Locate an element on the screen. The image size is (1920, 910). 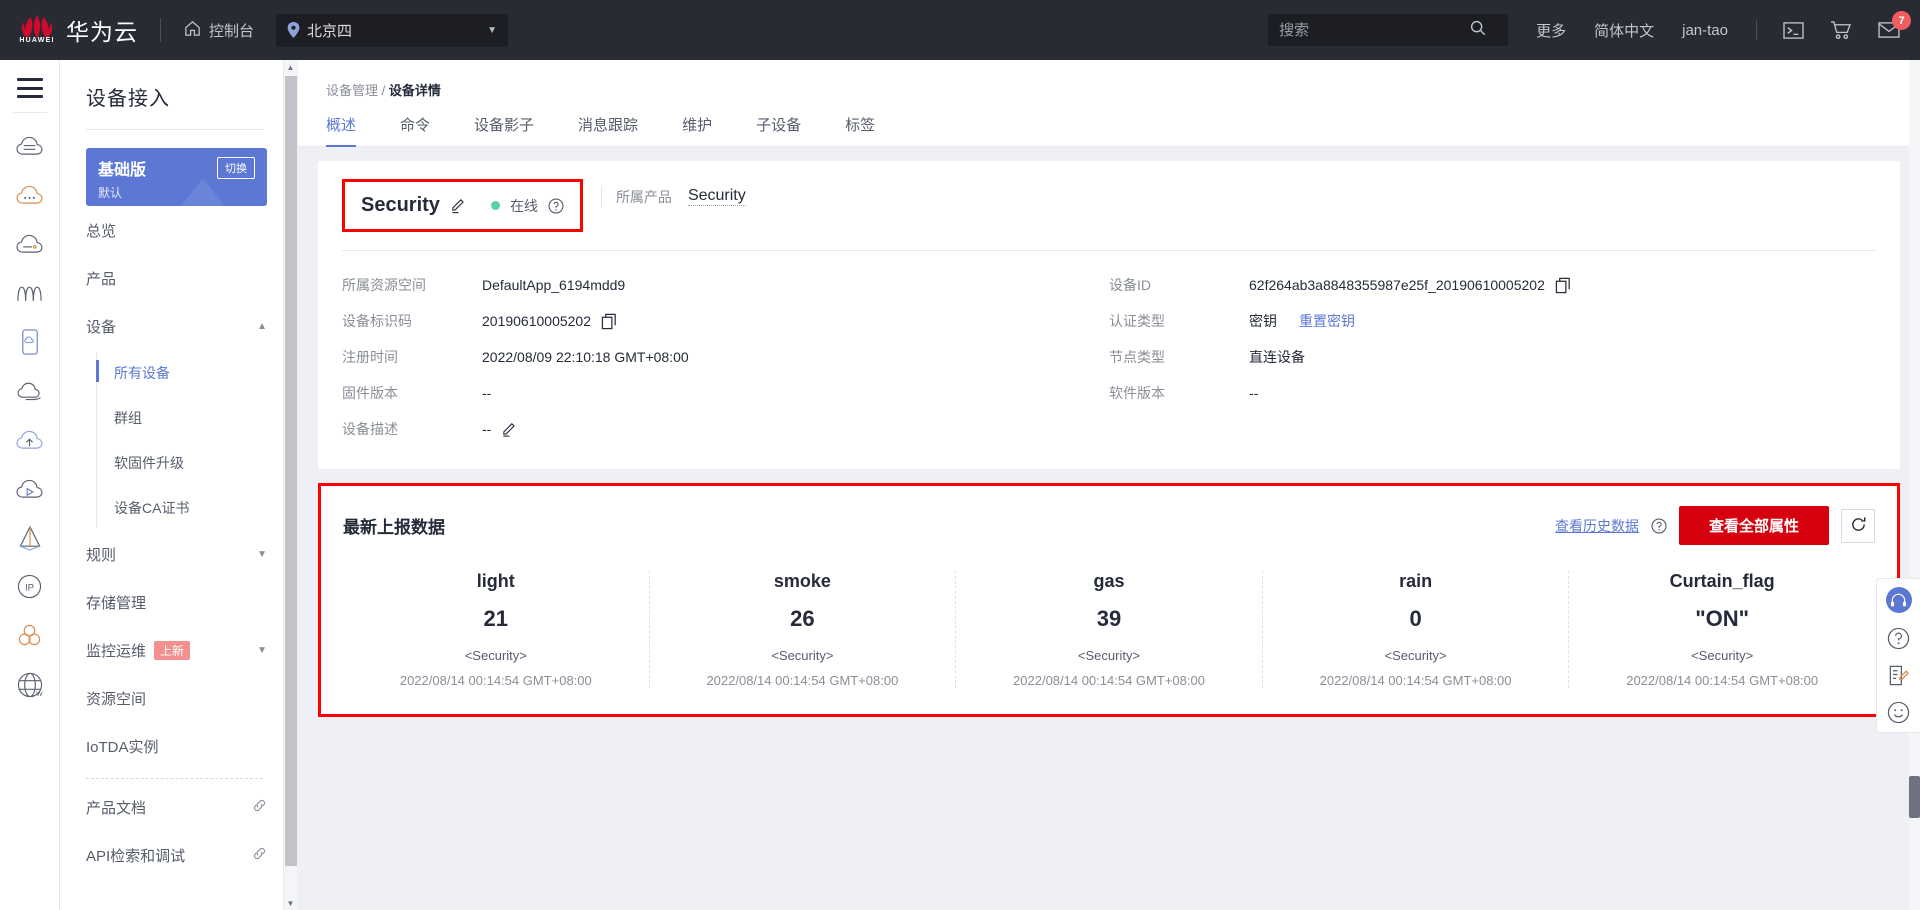
sidebar-item-firmware-upgrade: 软固件升级 is located at coordinates (174, 462).